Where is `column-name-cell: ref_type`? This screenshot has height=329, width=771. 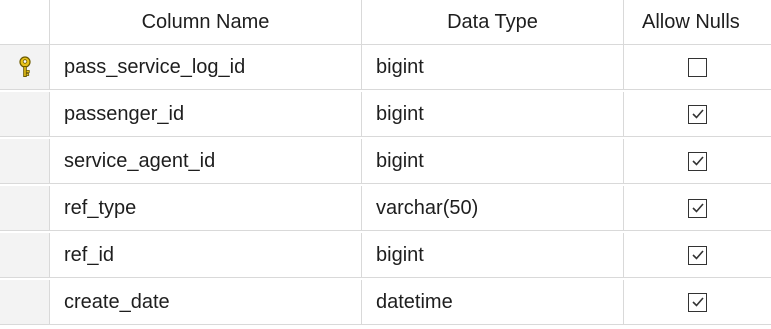
column-name-cell: ref_type is located at coordinates (206, 208).